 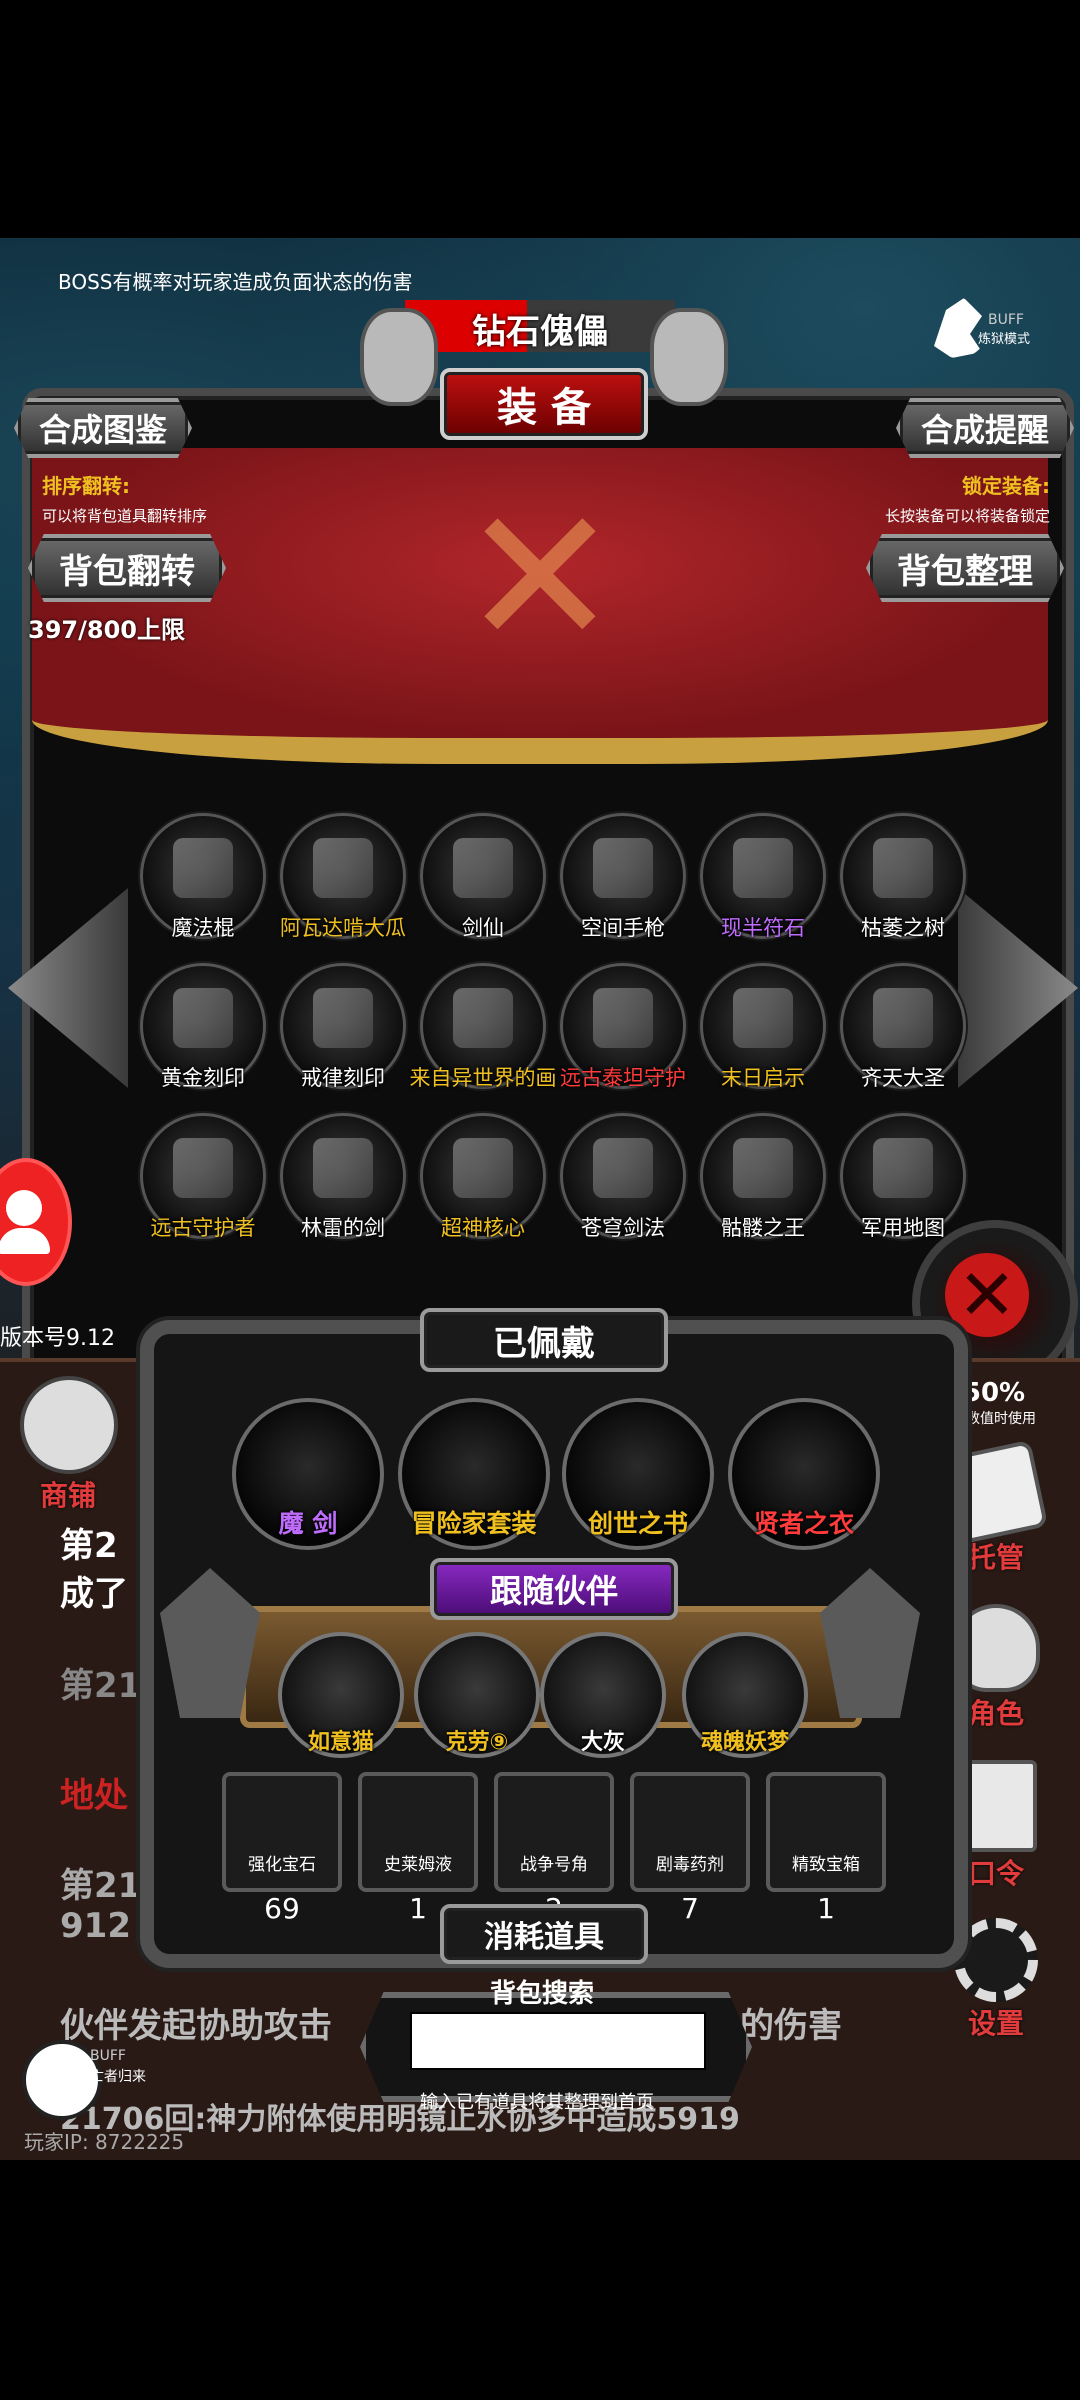 What do you see at coordinates (418, 1848) in the screenshot?
I see `consumable-slot: 史莱姆液 1` at bounding box center [418, 1848].